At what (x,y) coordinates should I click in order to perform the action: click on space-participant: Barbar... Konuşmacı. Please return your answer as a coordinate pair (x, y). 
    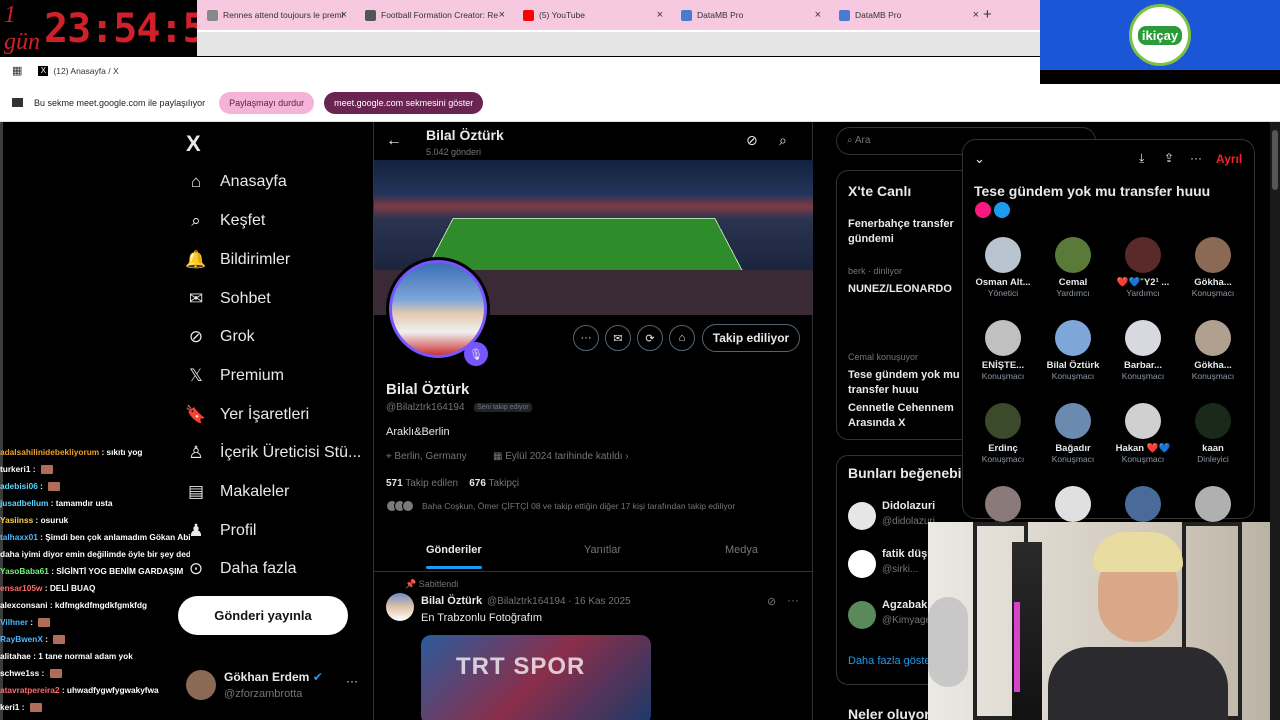
    Looking at the image, I should click on (1143, 350).